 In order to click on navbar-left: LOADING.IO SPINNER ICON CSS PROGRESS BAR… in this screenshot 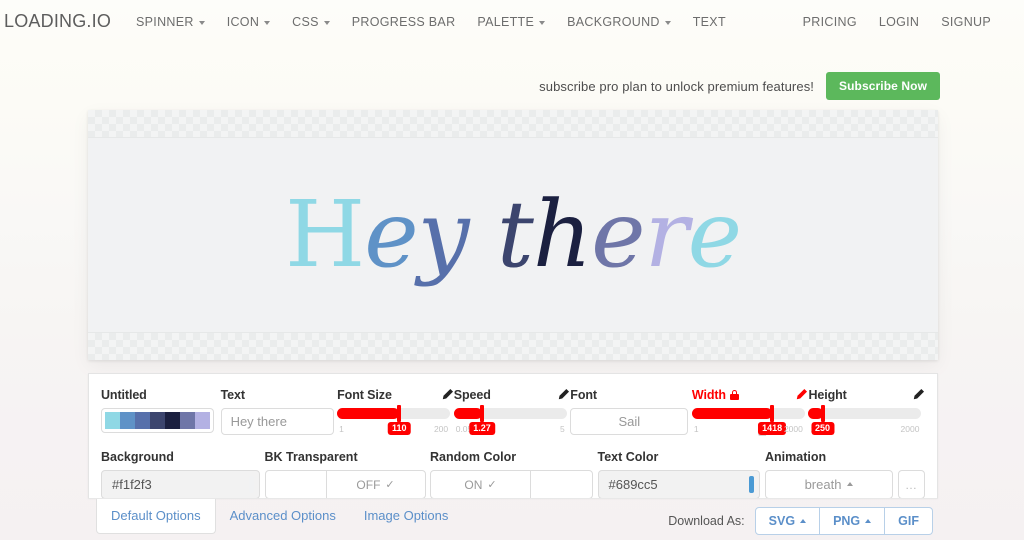, I will do `click(368, 21)`.